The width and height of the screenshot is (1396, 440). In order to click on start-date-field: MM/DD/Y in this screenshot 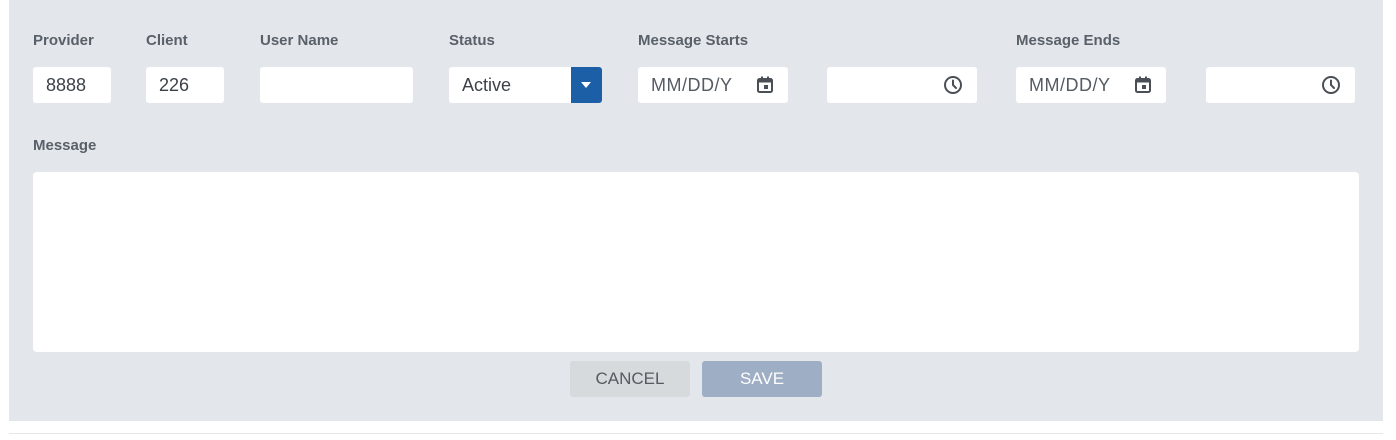, I will do `click(713, 85)`.